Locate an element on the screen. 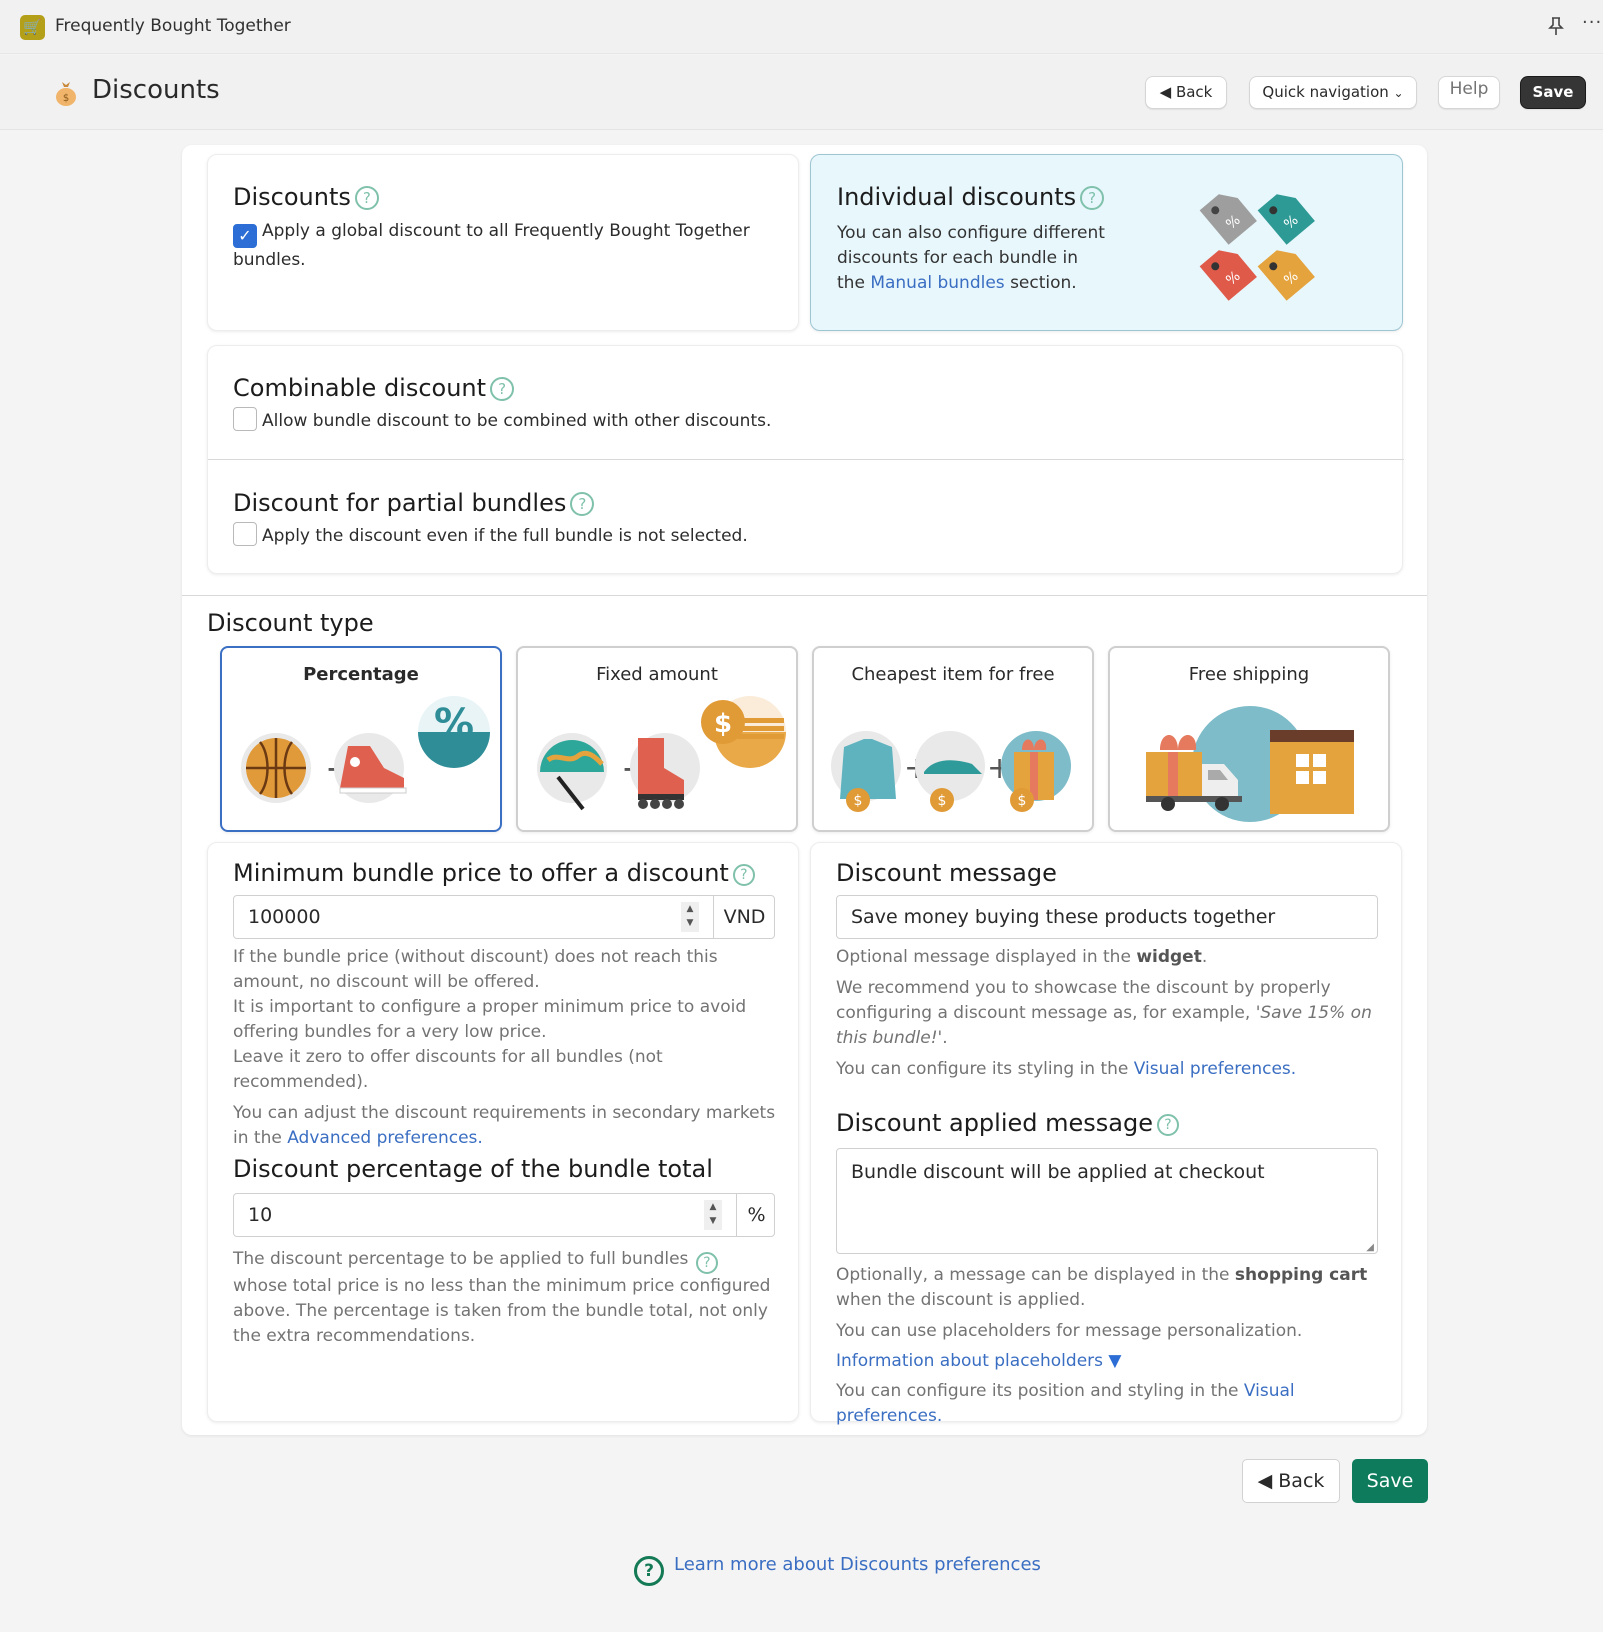 The image size is (1603, 1632). help-circle-icon: ? is located at coordinates (649, 1571).